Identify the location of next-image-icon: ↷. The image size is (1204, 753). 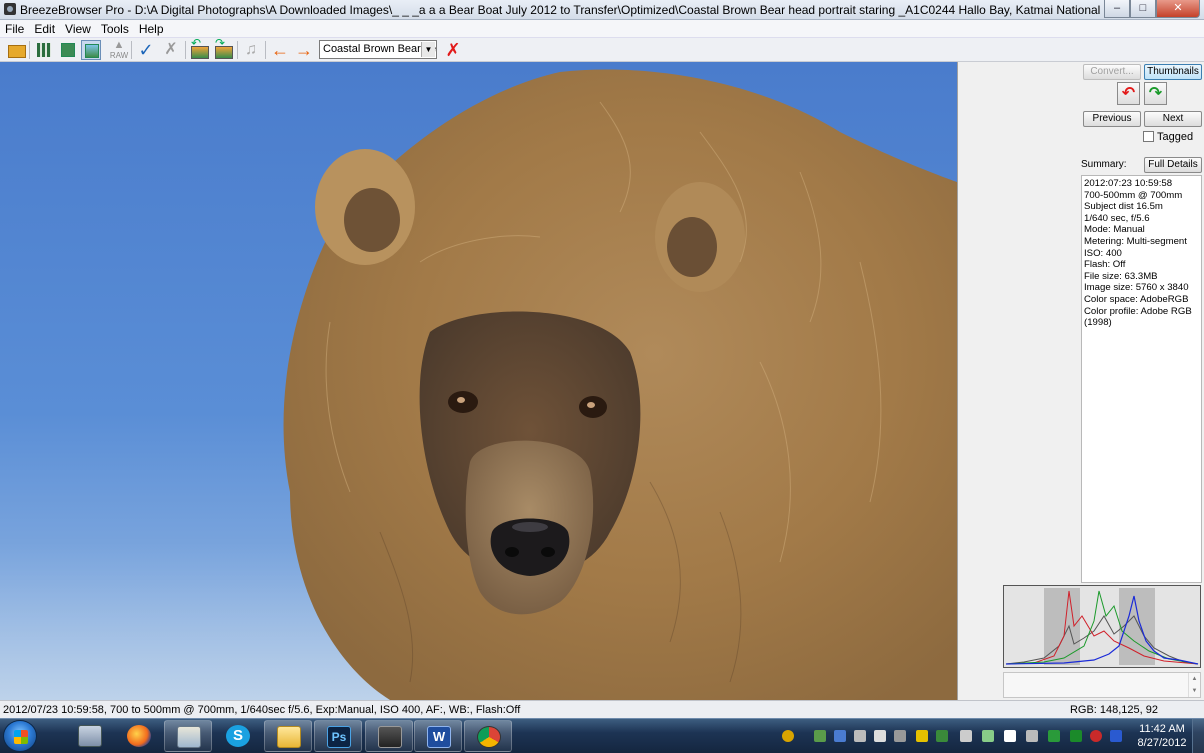
(1155, 93).